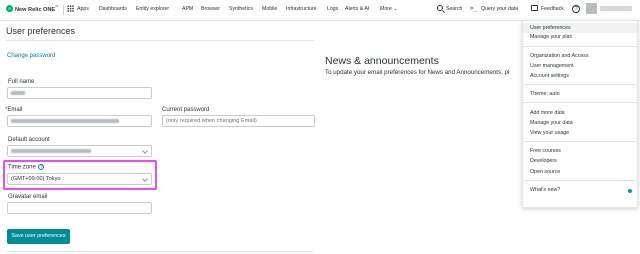 The image size is (640, 254). Describe the element at coordinates (160, 40) in the screenshot. I see `title-divider` at that location.